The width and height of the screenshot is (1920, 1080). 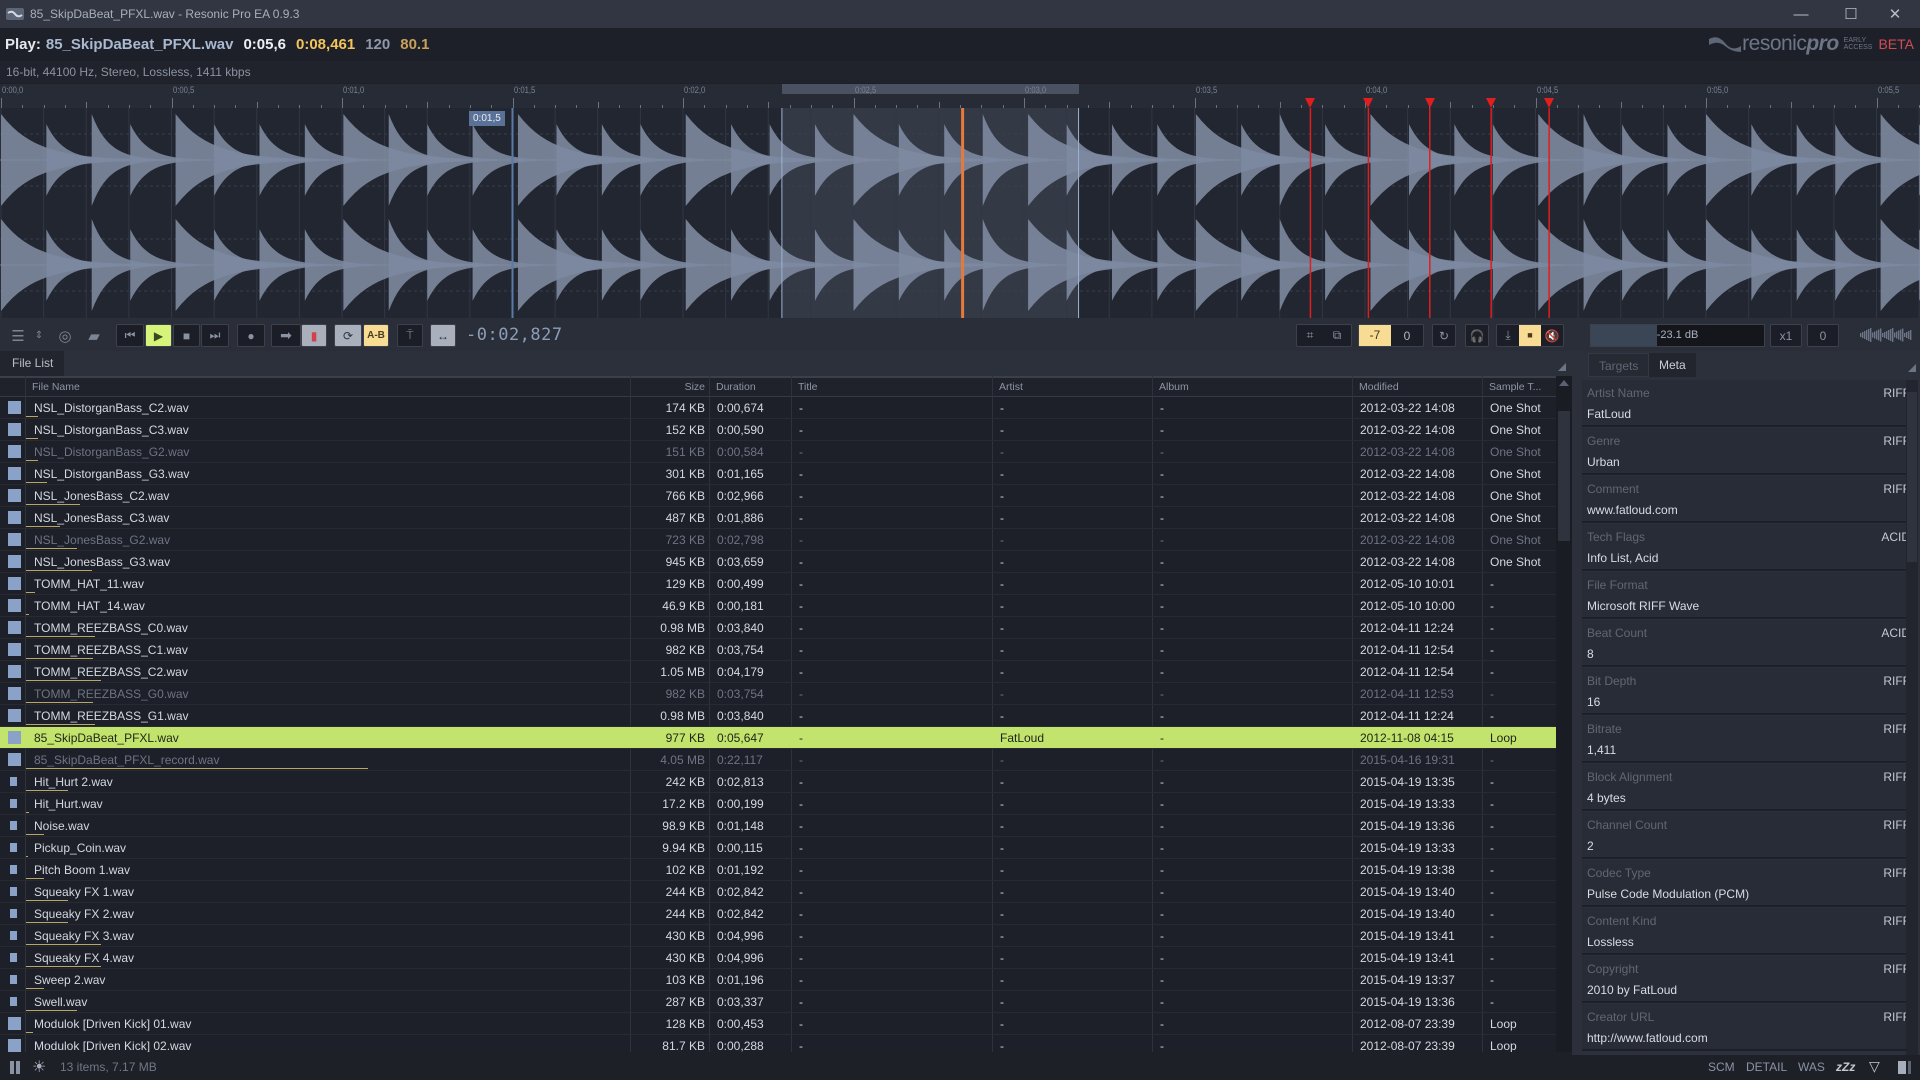 What do you see at coordinates (251, 335) in the screenshot?
I see `record-button: ●` at bounding box center [251, 335].